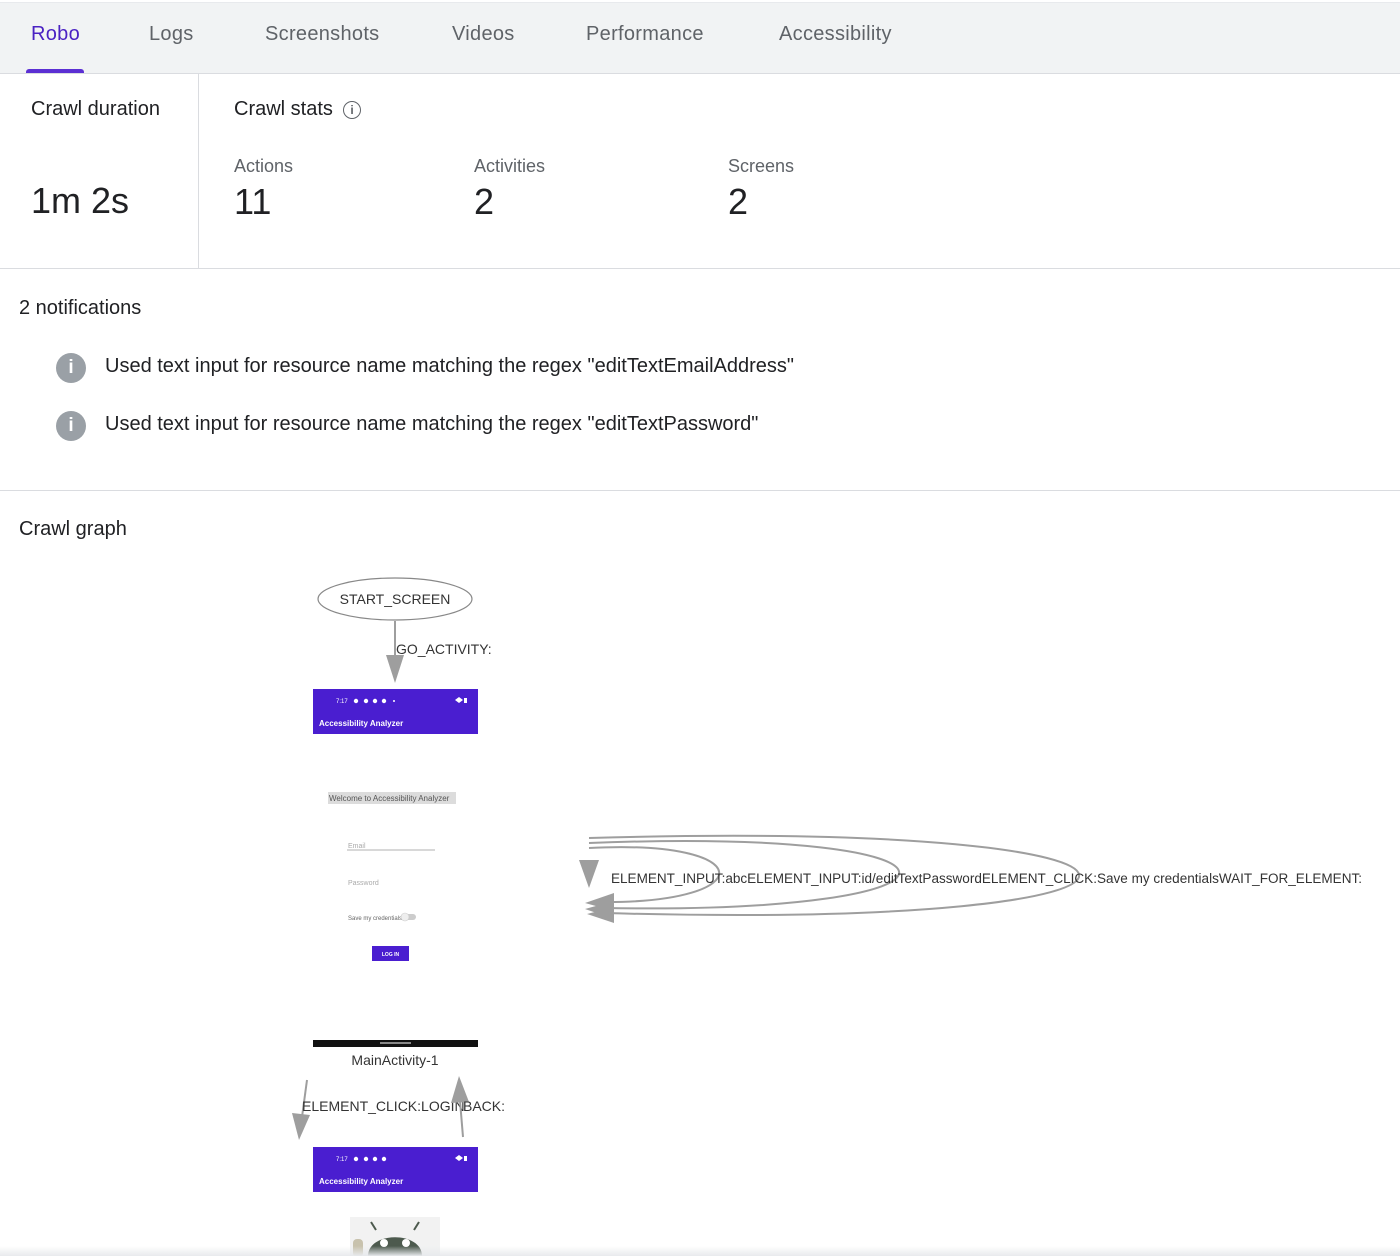 The image size is (1400, 1256). What do you see at coordinates (383, 1106) in the screenshot?
I see `edge-login-label: ELEMENT_CLICK:LOGIN` at bounding box center [383, 1106].